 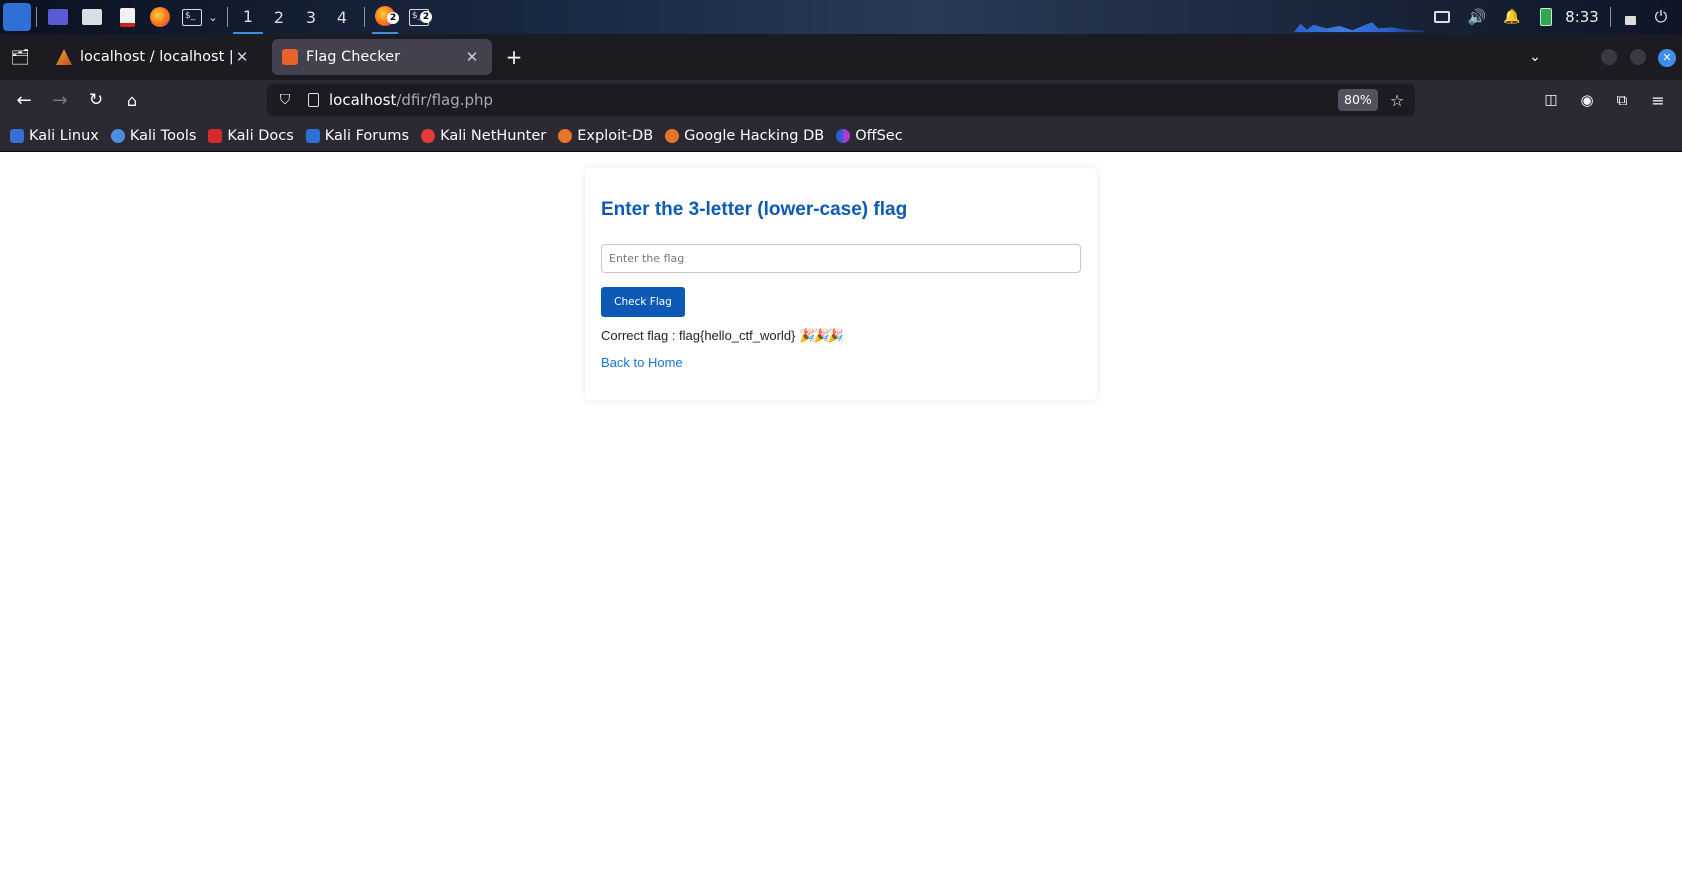 What do you see at coordinates (1609, 57) in the screenshot?
I see `minimize-button` at bounding box center [1609, 57].